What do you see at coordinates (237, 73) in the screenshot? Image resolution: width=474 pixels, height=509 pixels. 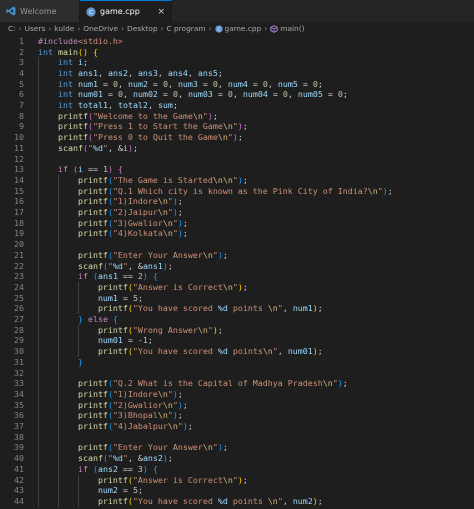 I see `code-line: 4 int ans1, ans2, ans3, ans4, ans5;` at bounding box center [237, 73].